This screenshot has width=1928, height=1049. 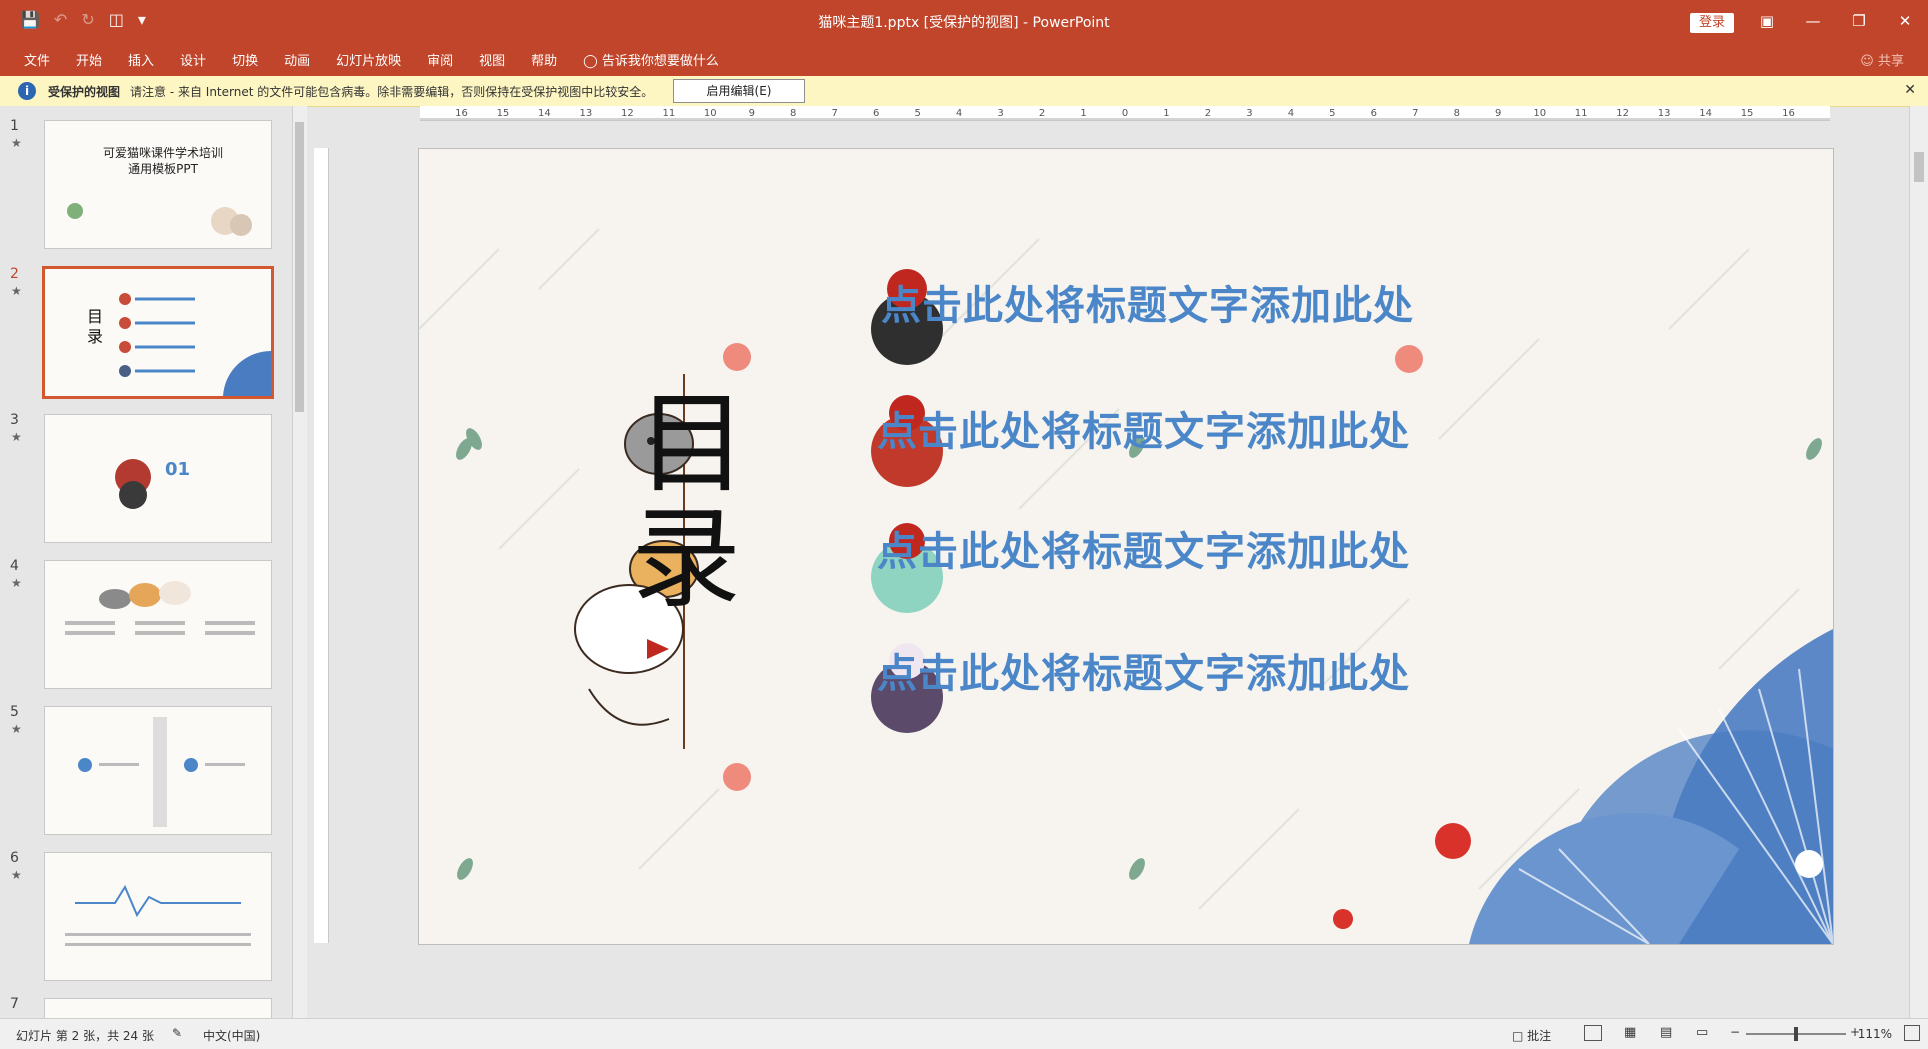 What do you see at coordinates (739, 91) in the screenshot?
I see `enable-editing-button: 启用编辑(E)` at bounding box center [739, 91].